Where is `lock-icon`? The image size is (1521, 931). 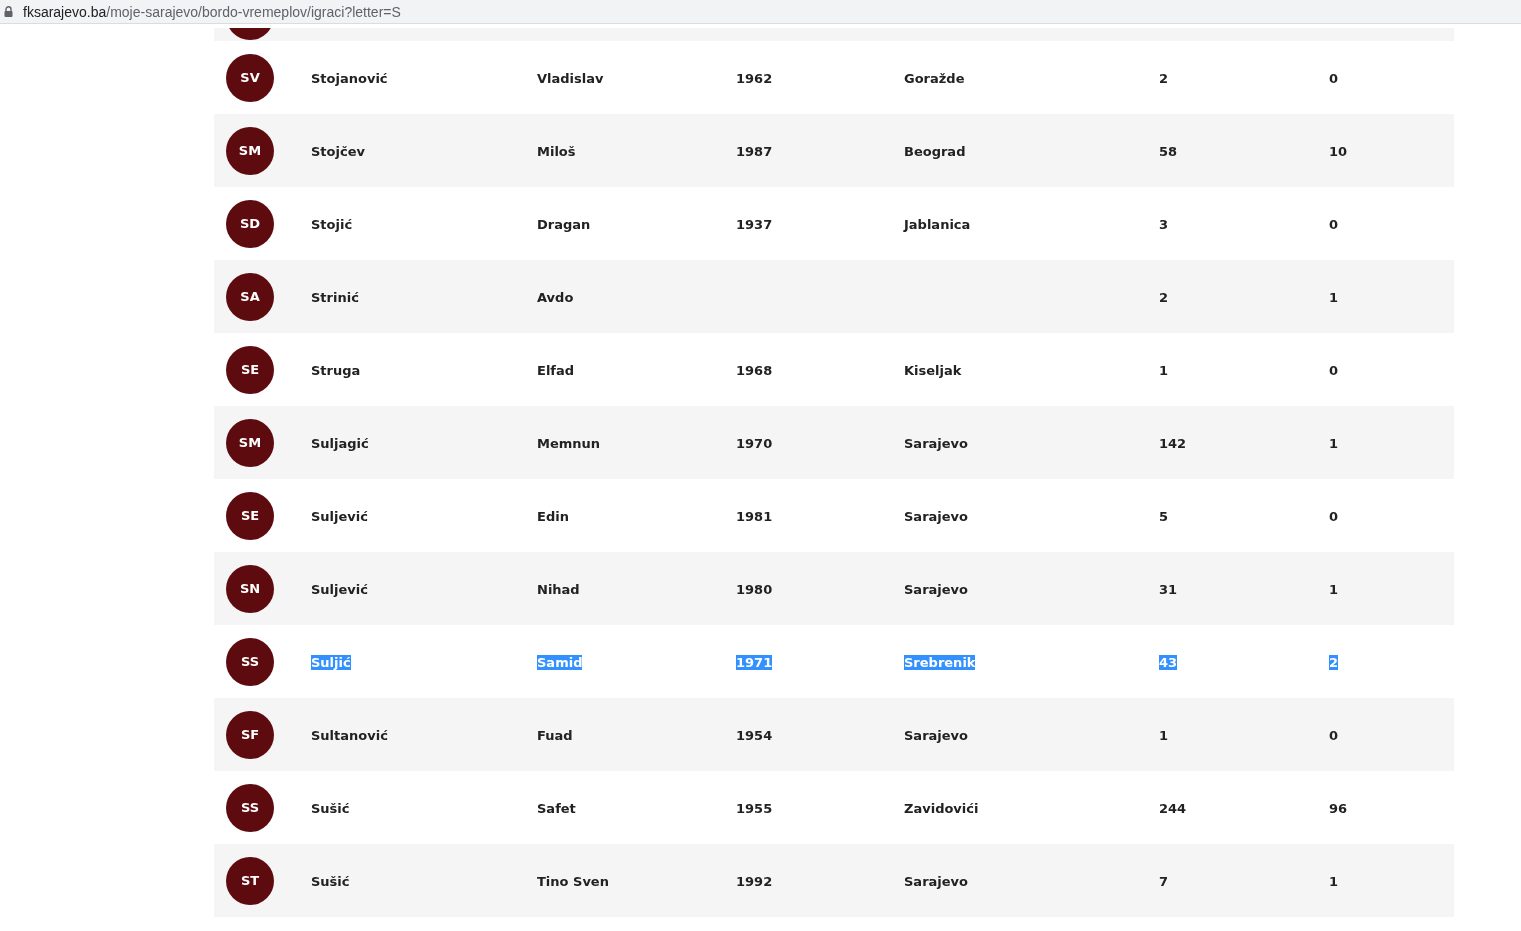 lock-icon is located at coordinates (8, 11).